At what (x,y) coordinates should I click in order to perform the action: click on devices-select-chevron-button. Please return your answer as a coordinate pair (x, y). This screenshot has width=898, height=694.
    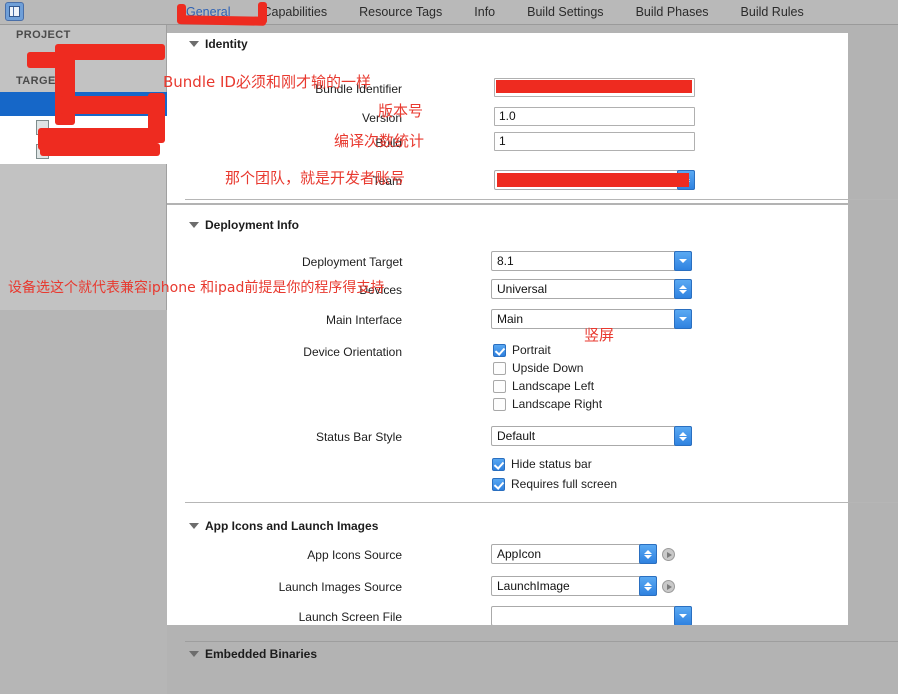
    Looking at the image, I should click on (683, 289).